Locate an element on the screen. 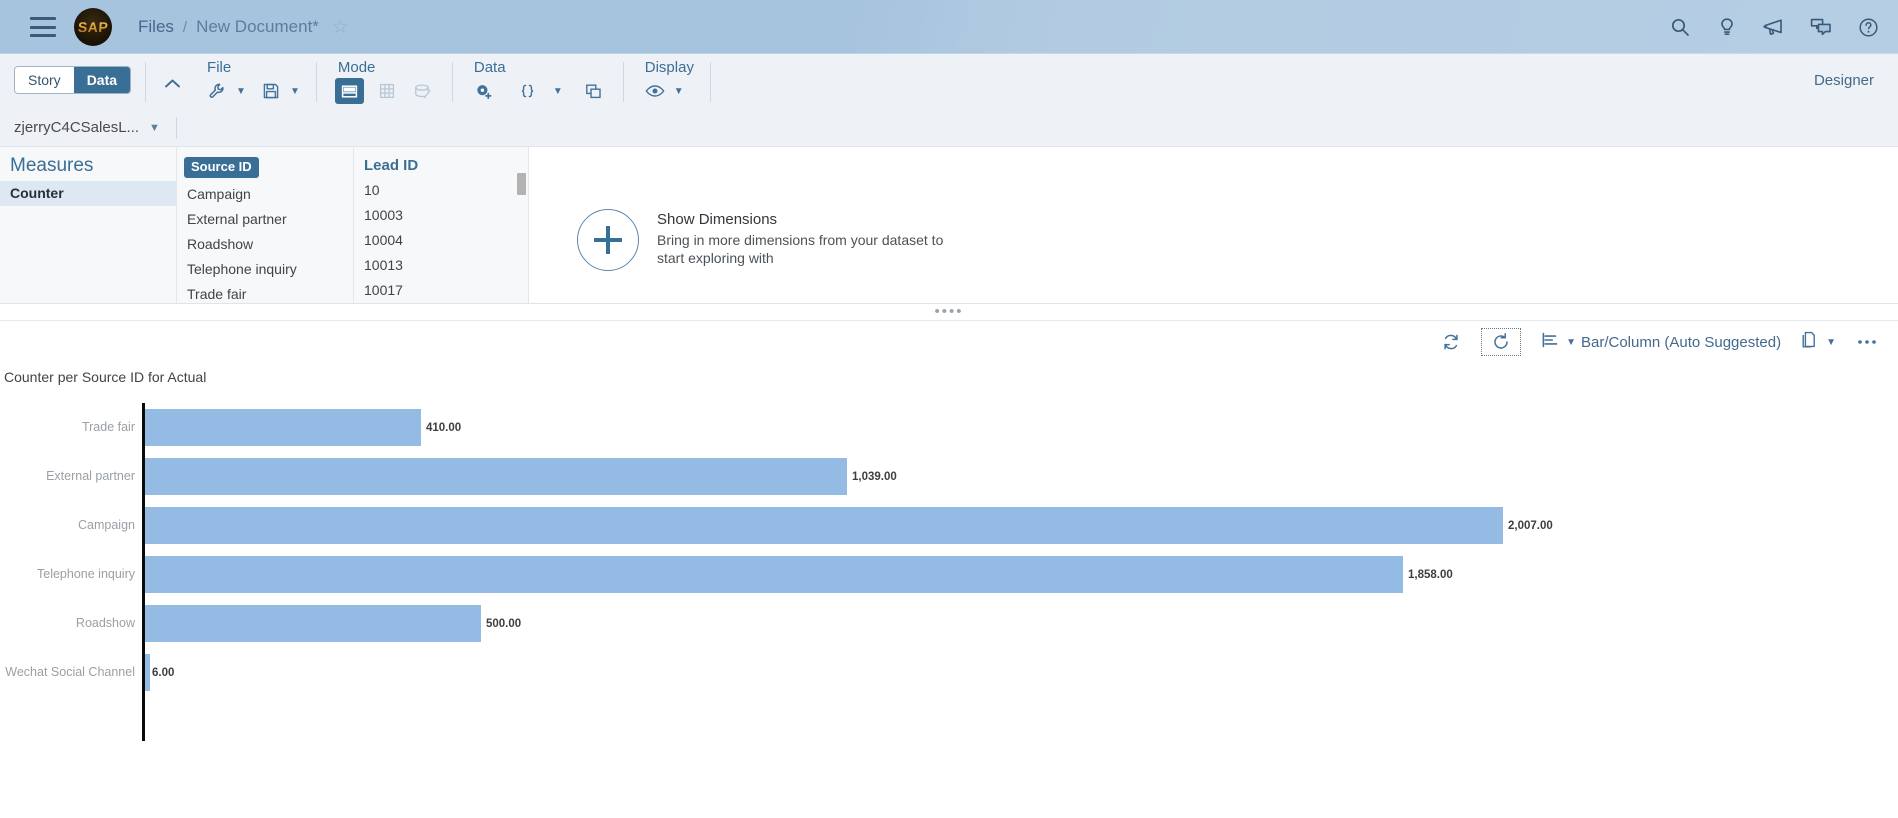 Image resolution: width=1898 pixels, height=818 pixels. source-id-item: Telephone inquiry is located at coordinates (265, 269).